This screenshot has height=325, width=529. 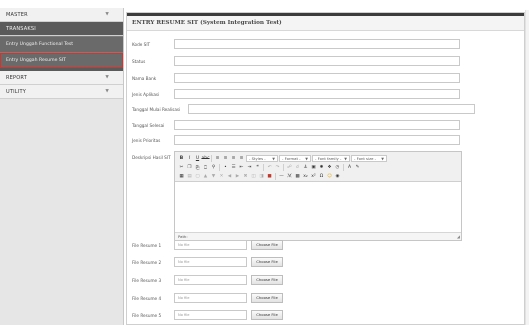 I want to click on kode-sit-input, so click(x=317, y=44).